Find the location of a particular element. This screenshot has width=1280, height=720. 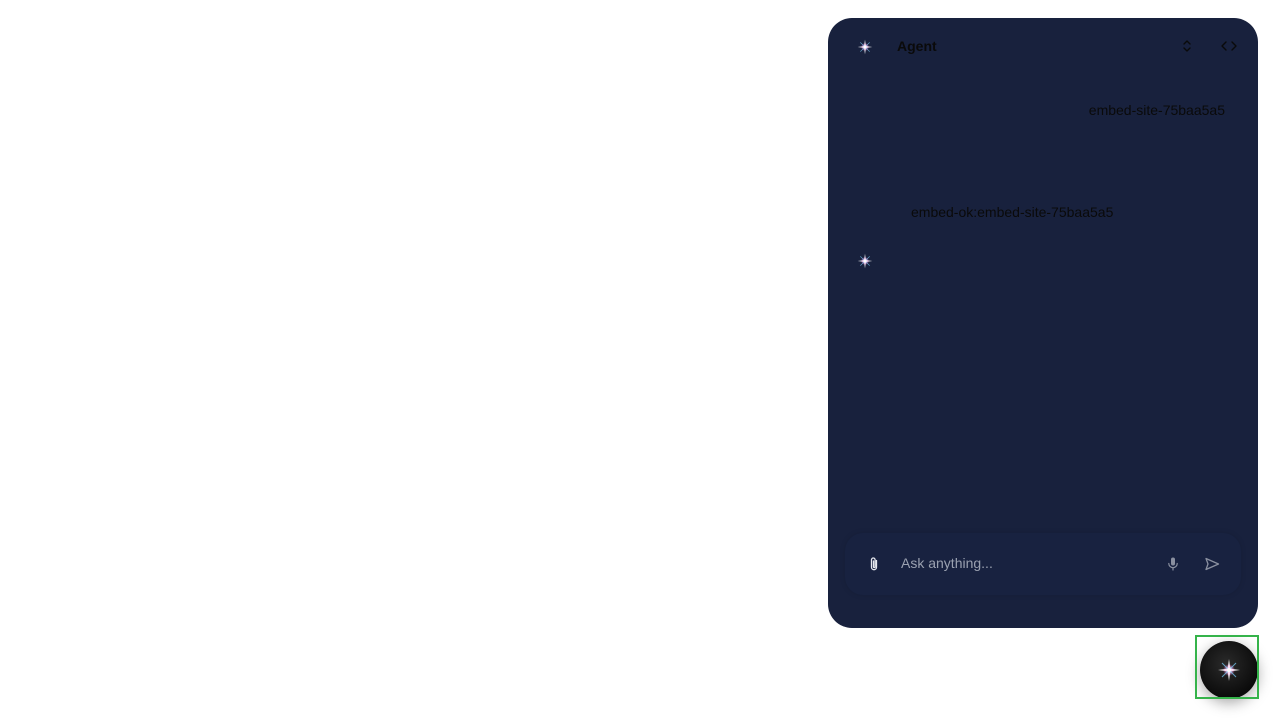

chat-title: Agent is located at coordinates (917, 46).